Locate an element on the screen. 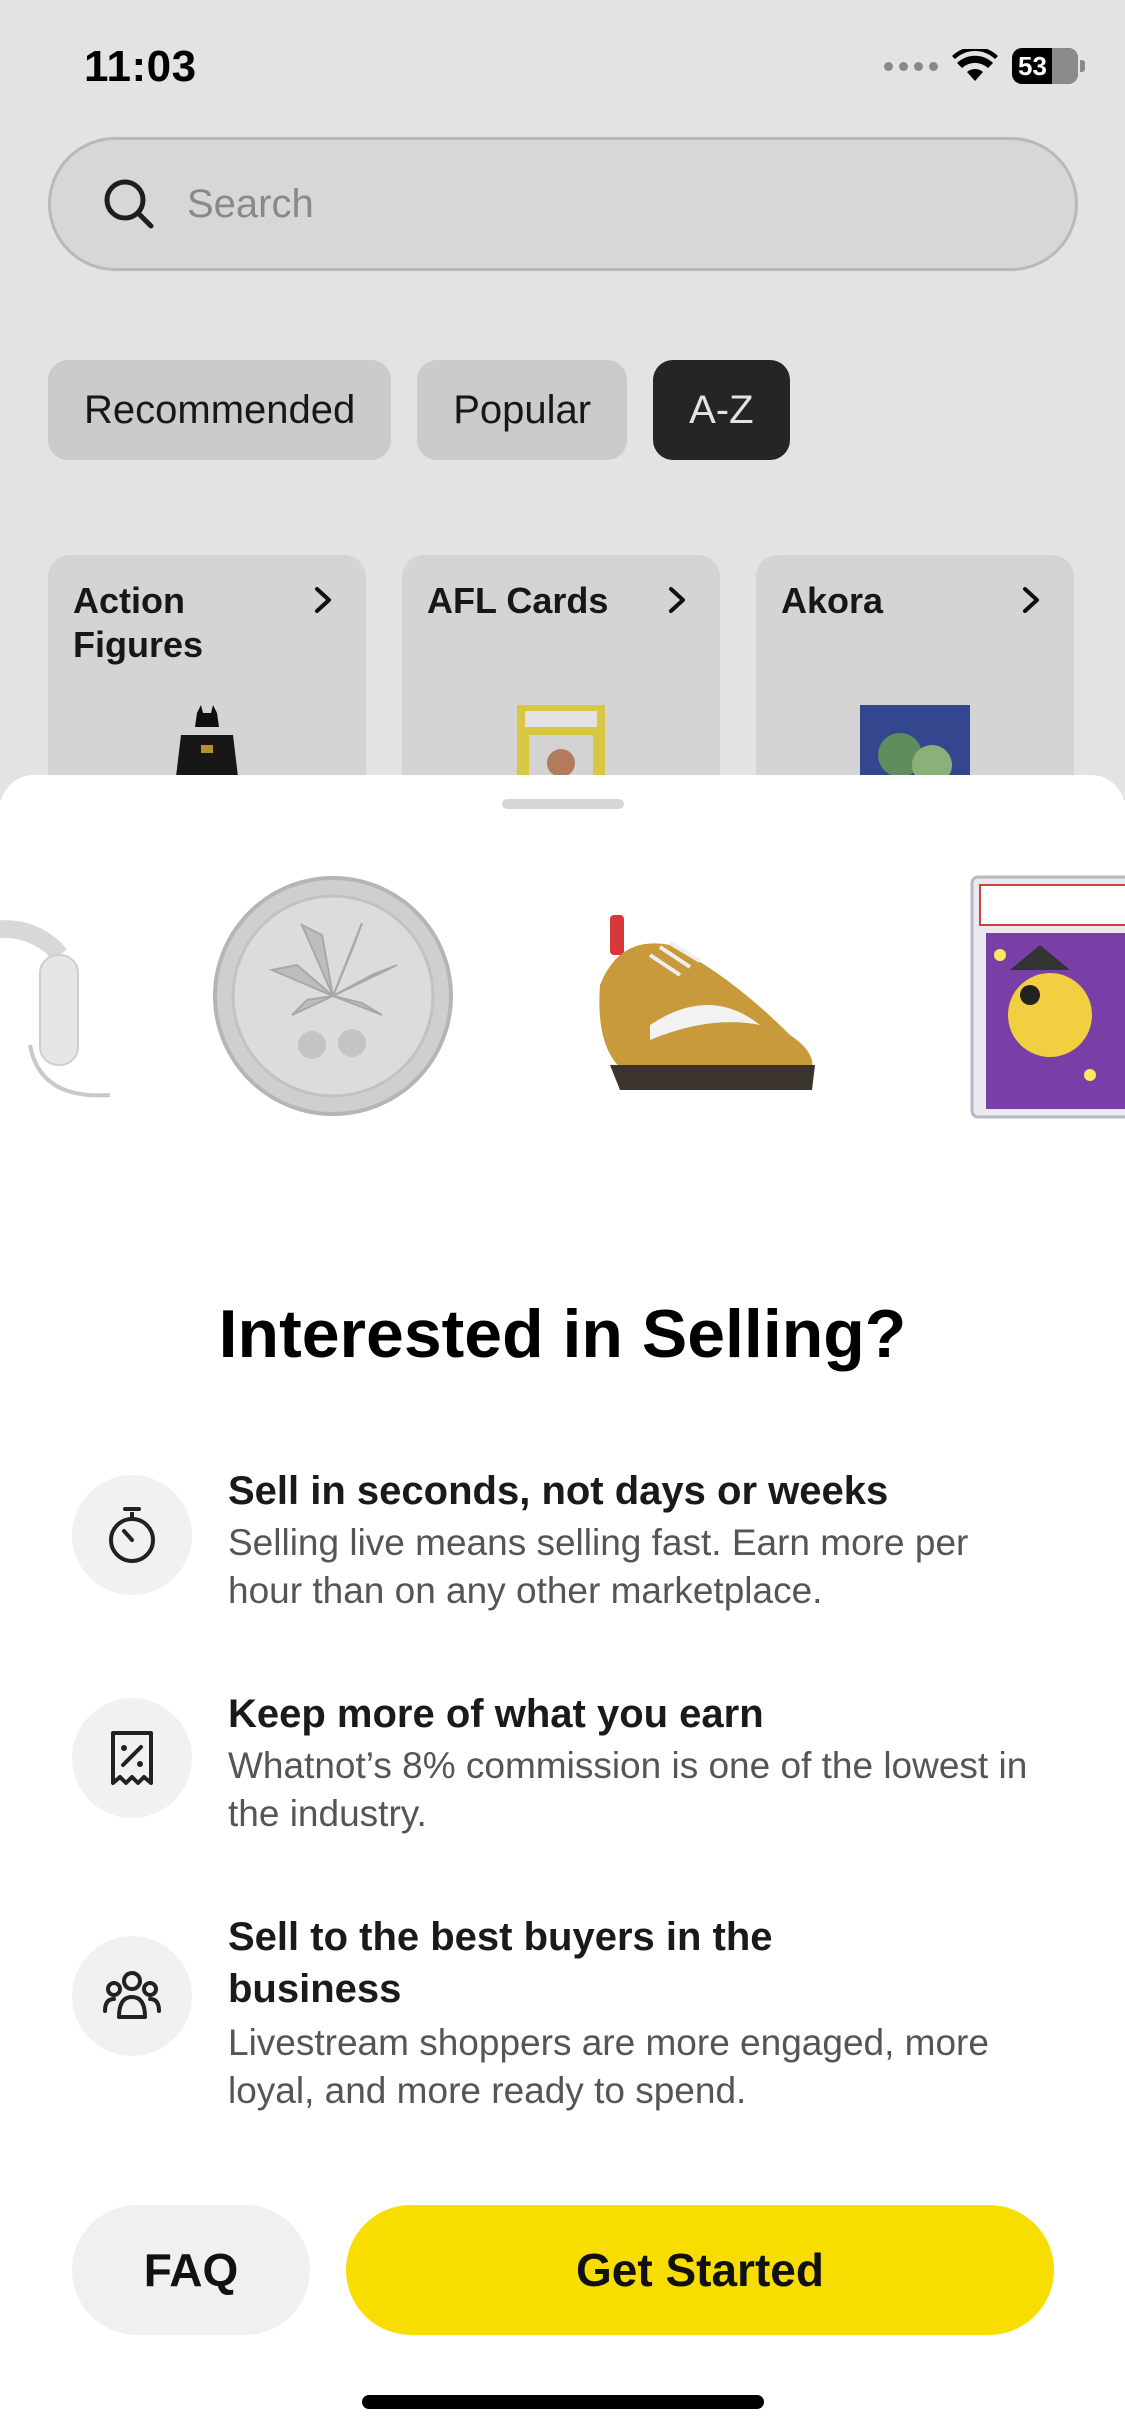 The image size is (1125, 2436). battery-icon: 53 is located at coordinates (1045, 66).